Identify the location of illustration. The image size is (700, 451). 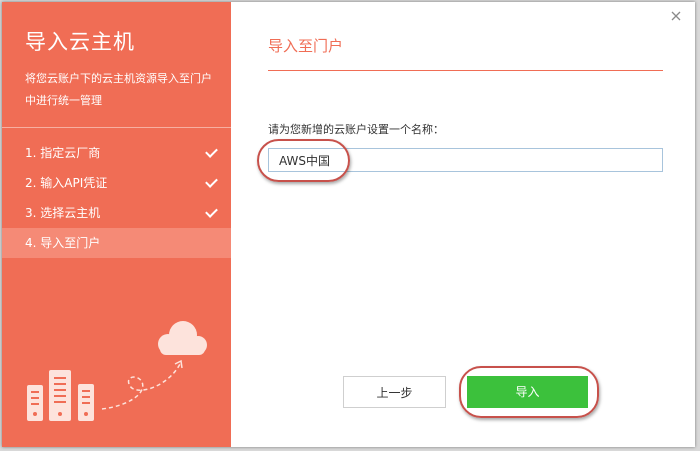
(117, 371).